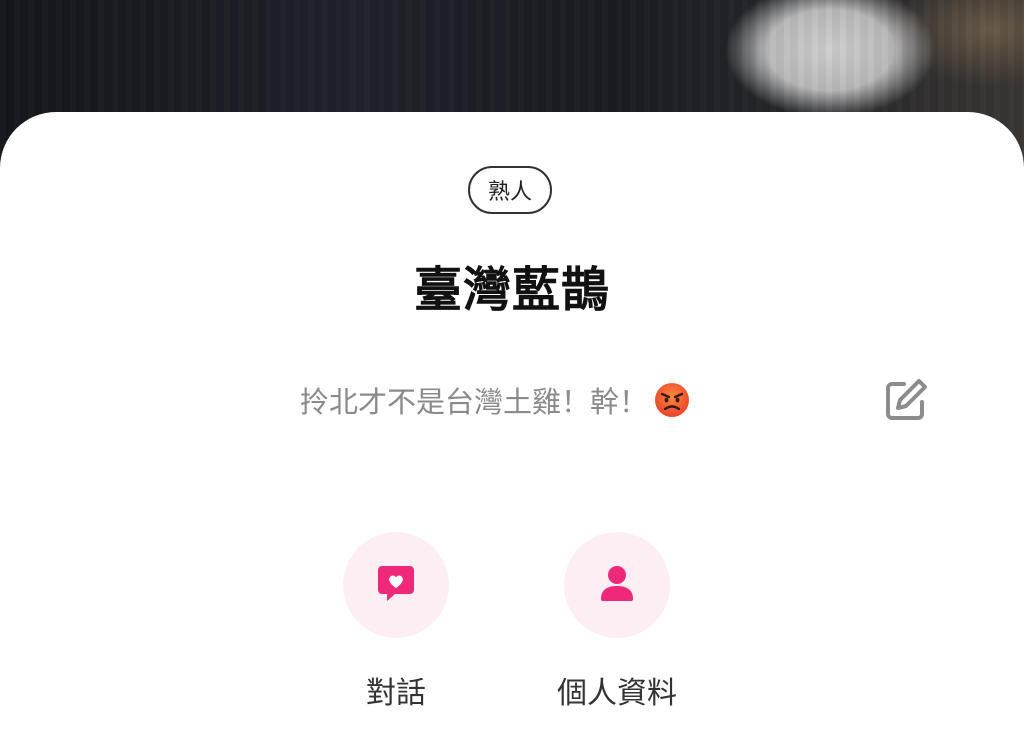  I want to click on profile-action-label: 個人資料, so click(617, 693).